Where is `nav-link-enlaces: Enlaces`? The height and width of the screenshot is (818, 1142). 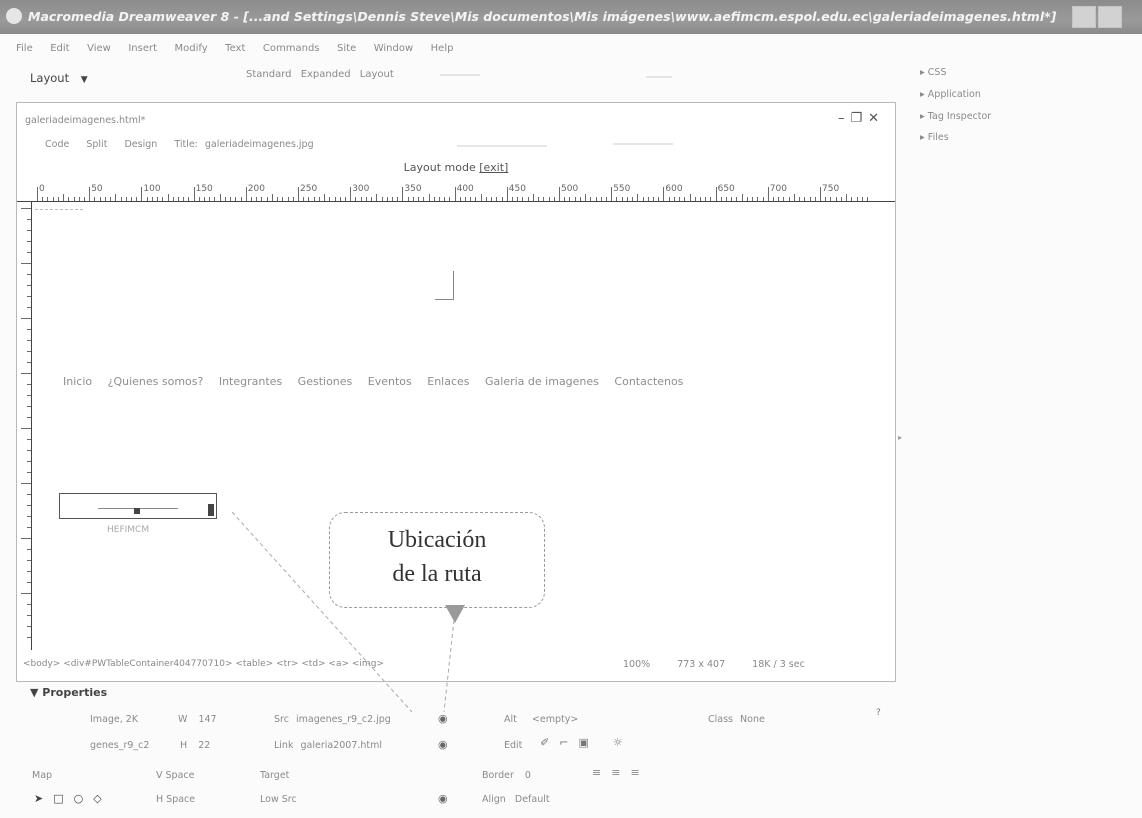 nav-link-enlaces: Enlaces is located at coordinates (448, 381).